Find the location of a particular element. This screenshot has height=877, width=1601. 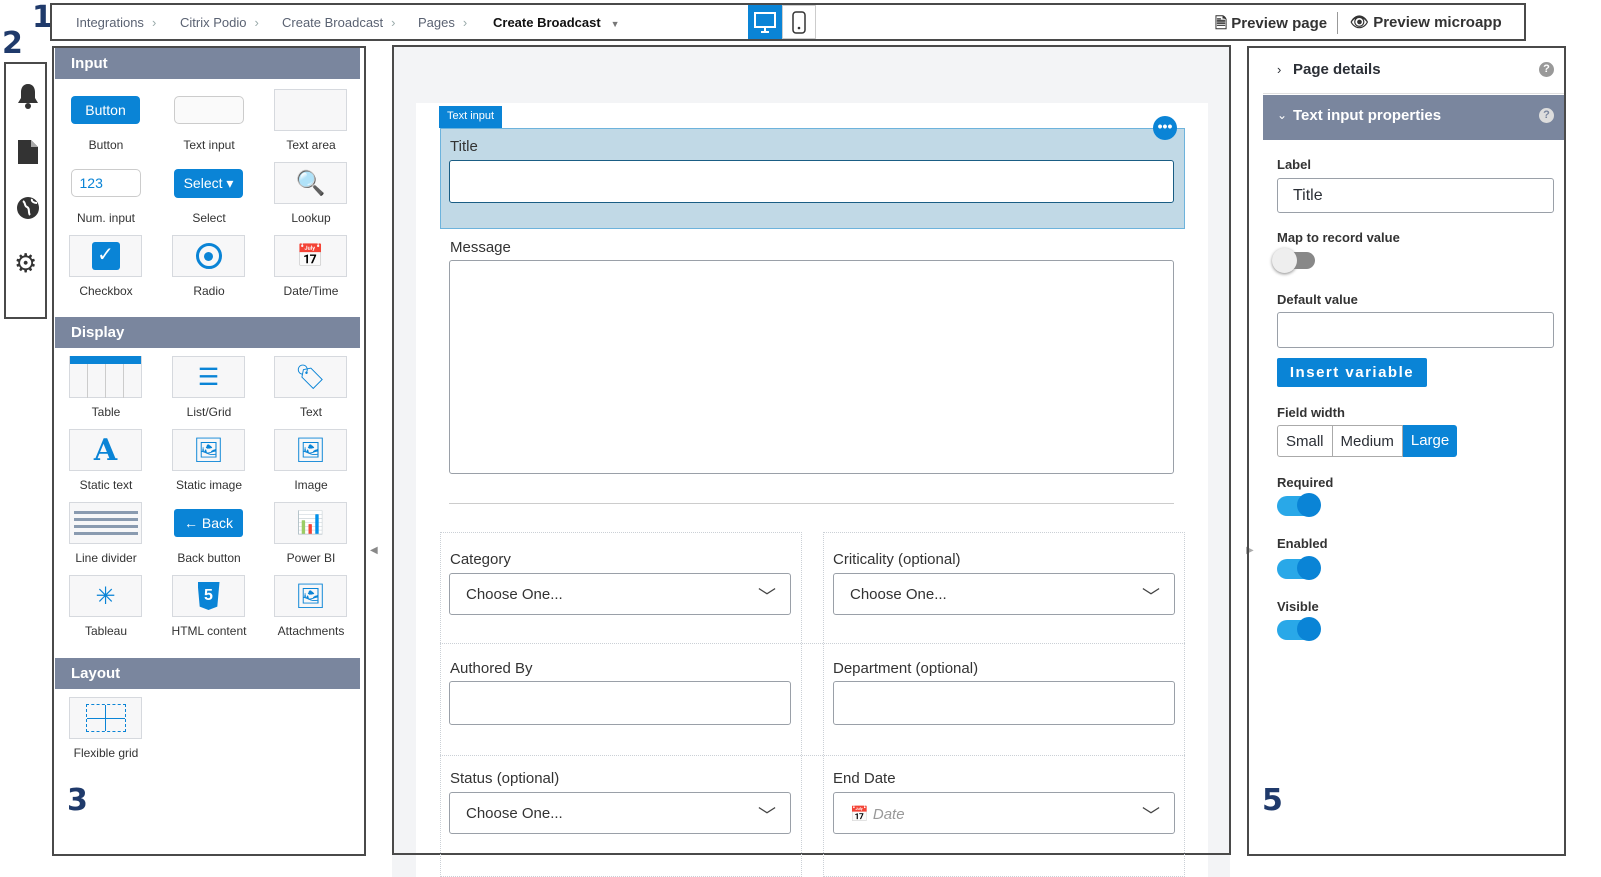

palette-tile-label: Static text is located at coordinates (106, 485).